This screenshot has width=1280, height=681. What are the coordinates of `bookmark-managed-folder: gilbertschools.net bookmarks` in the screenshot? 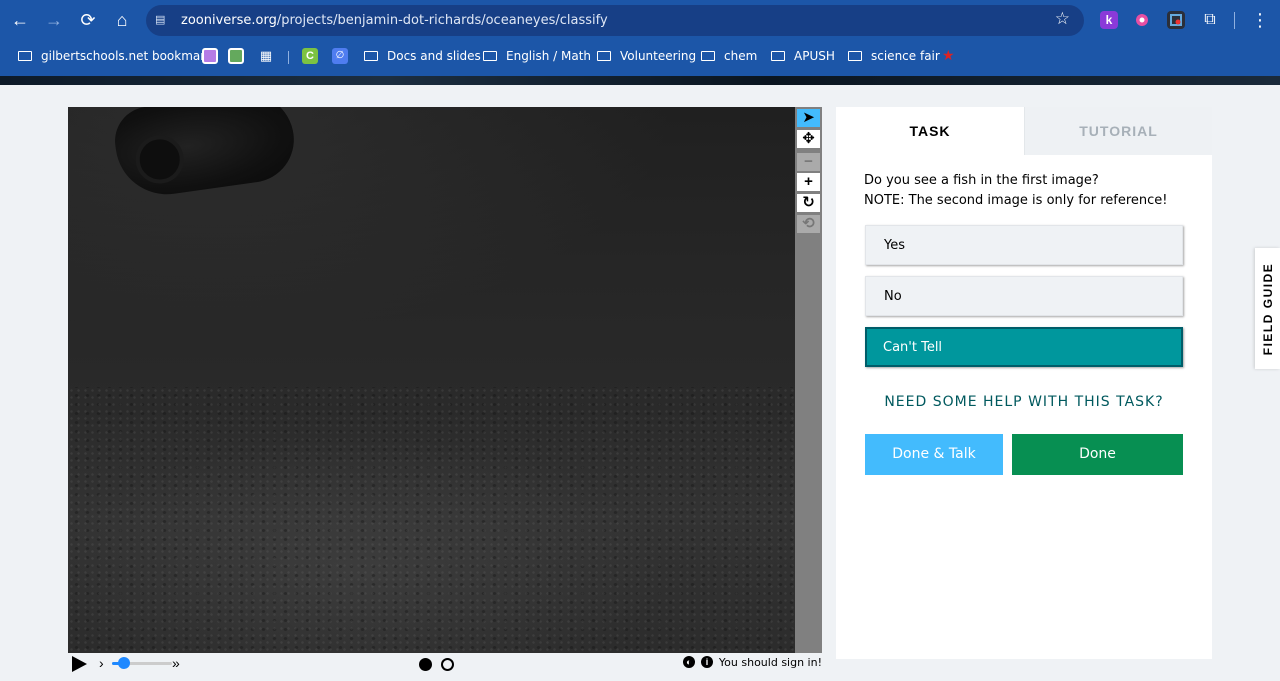 It's located at (118, 56).